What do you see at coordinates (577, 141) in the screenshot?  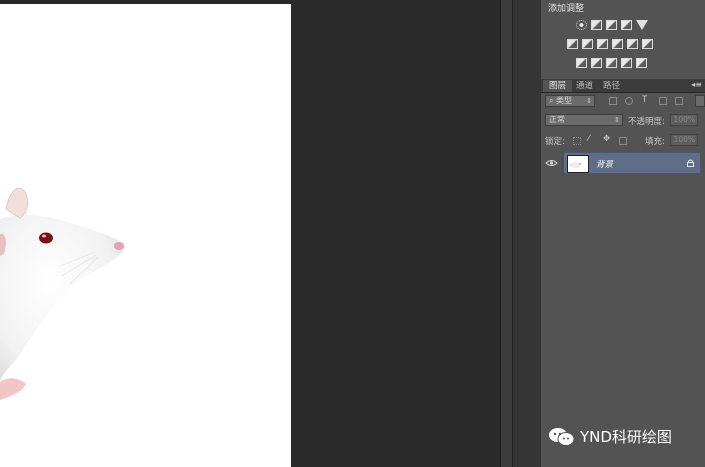 I see `lock-transparent-icon` at bounding box center [577, 141].